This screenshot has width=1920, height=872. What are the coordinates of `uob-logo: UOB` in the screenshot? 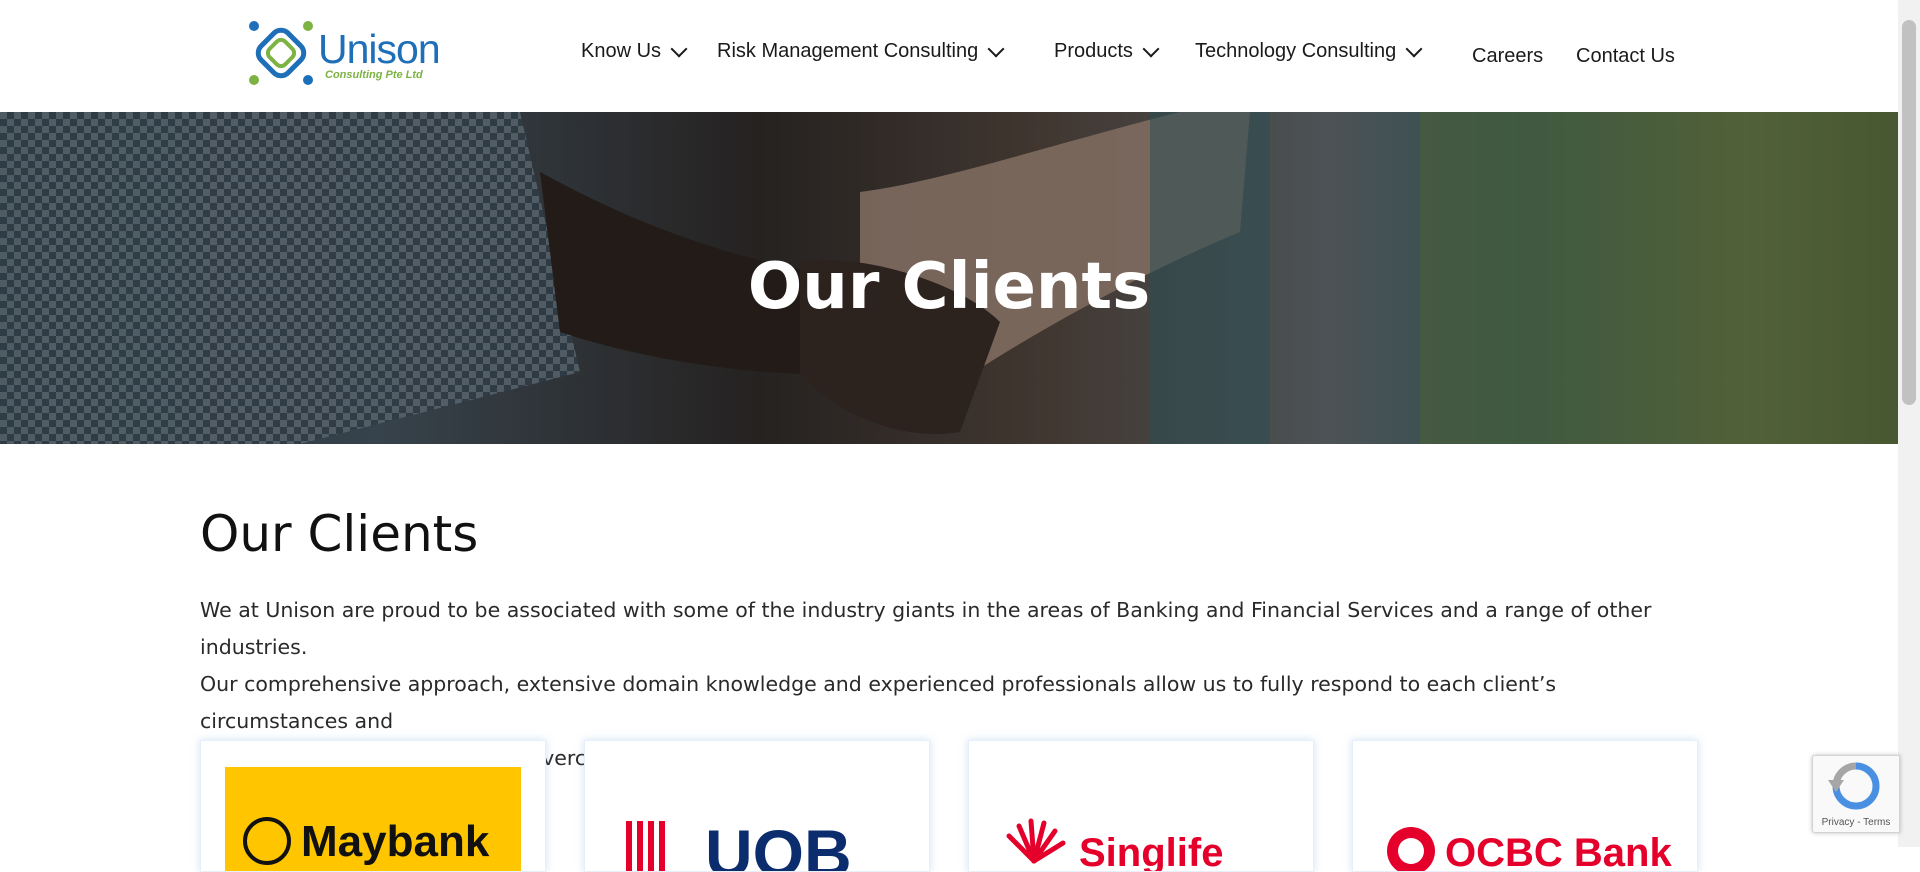 It's located at (739, 843).